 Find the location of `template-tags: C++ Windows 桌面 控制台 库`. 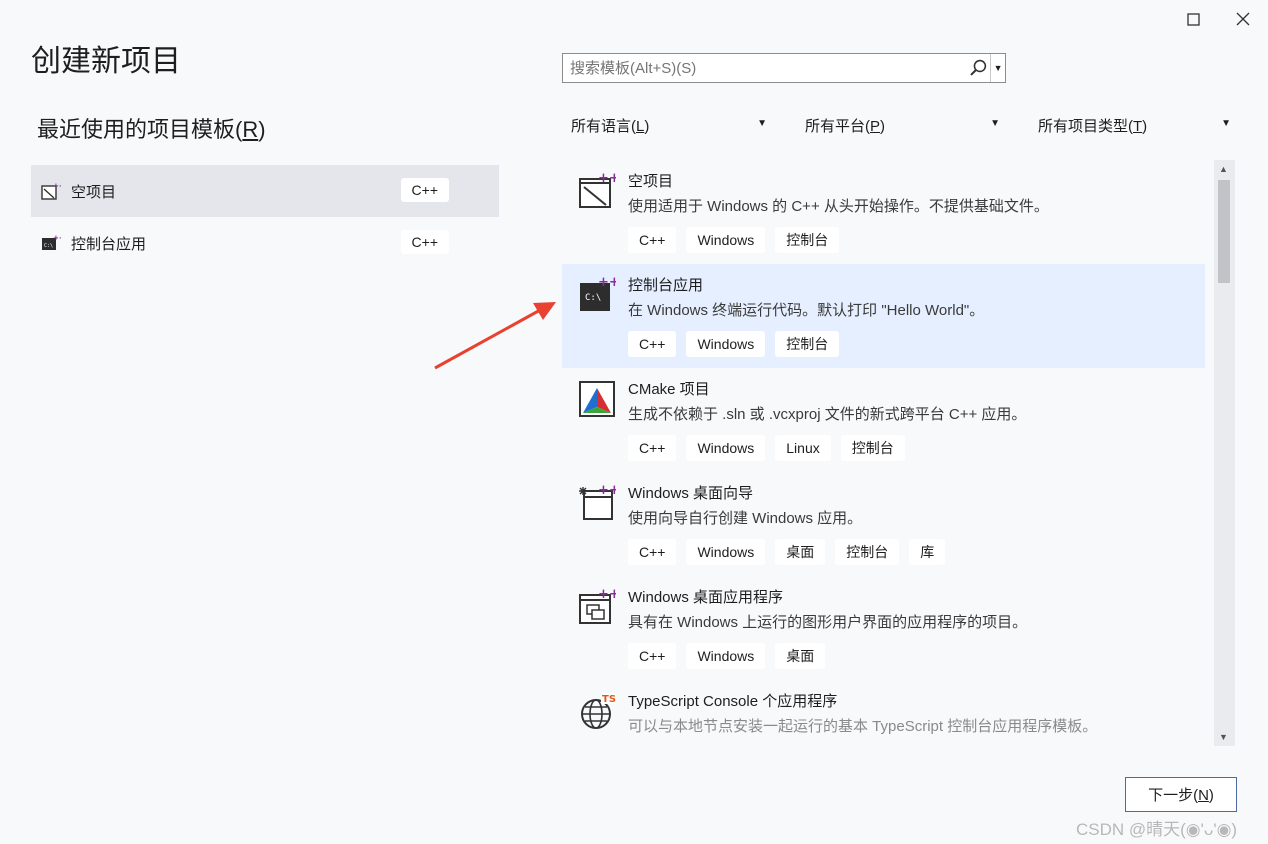

template-tags: C++ Windows 桌面 控制台 库 is located at coordinates (787, 552).